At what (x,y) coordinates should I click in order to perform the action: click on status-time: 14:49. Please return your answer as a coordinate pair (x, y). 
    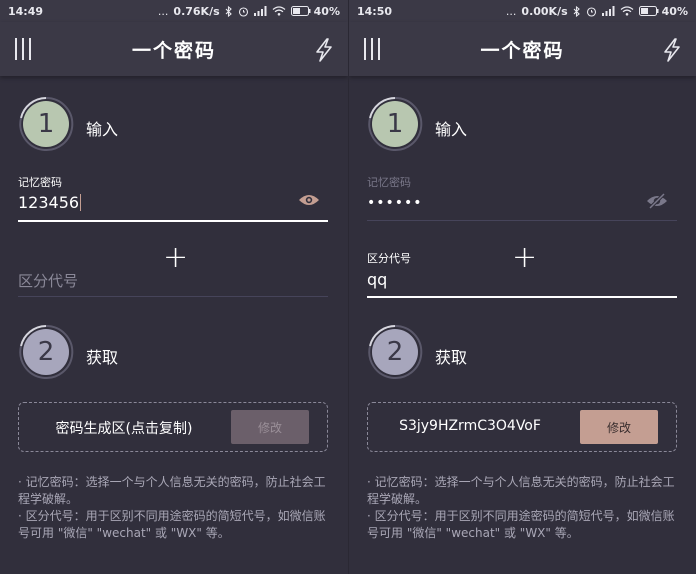
    Looking at the image, I should click on (26, 11).